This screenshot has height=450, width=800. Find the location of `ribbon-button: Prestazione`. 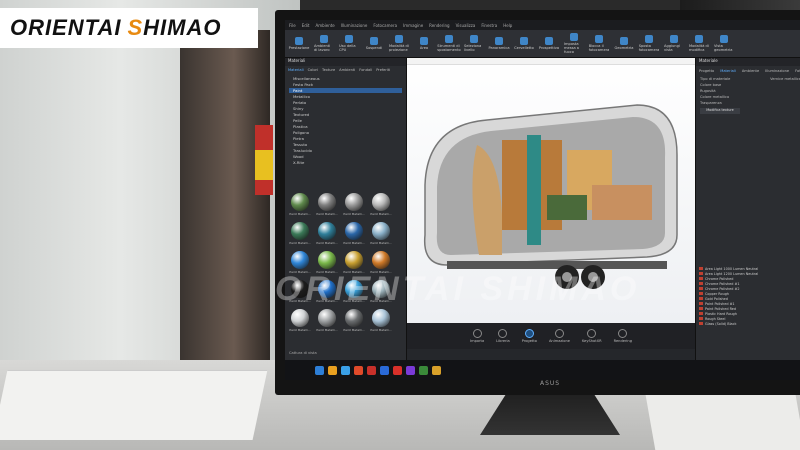

ribbon-button: Prestazione is located at coordinates (299, 43).